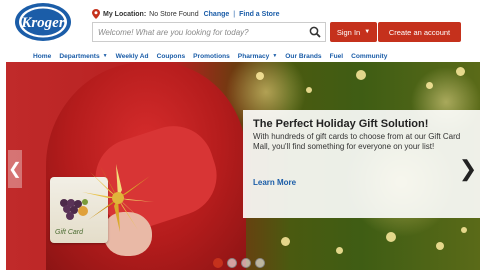  I want to click on gift-card-label: Gift Card, so click(69, 232).